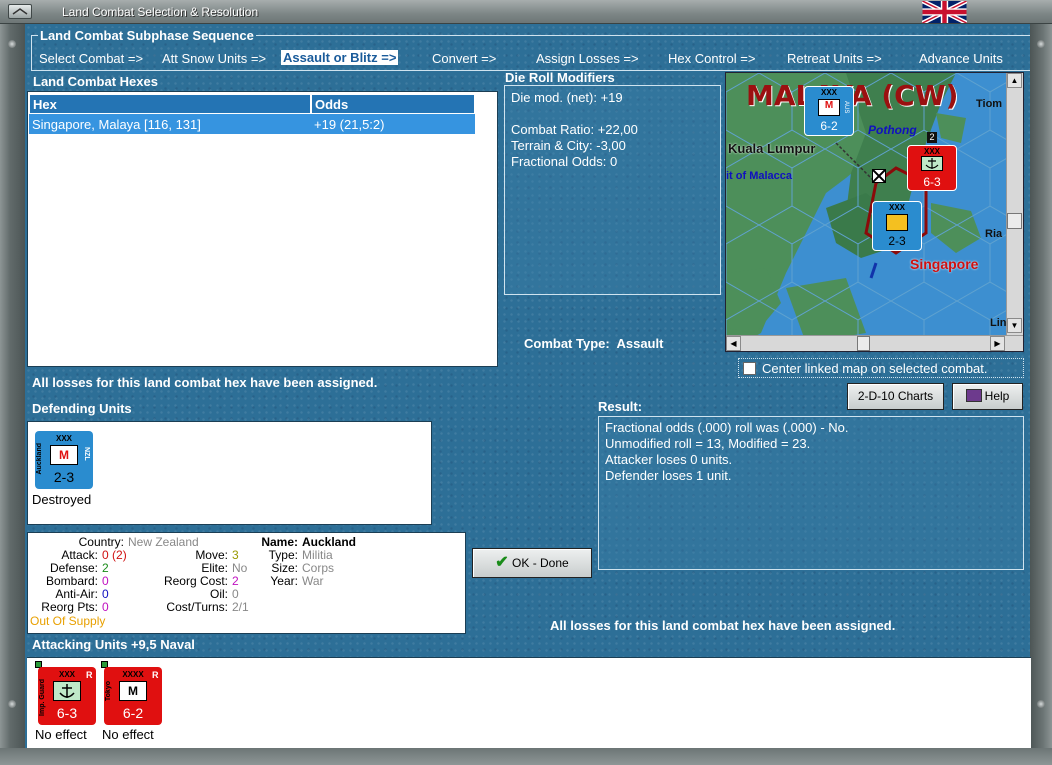 Image resolution: width=1052 pixels, height=765 pixels. What do you see at coordinates (733, 343) in the screenshot?
I see `scroll-left-button: ◀` at bounding box center [733, 343].